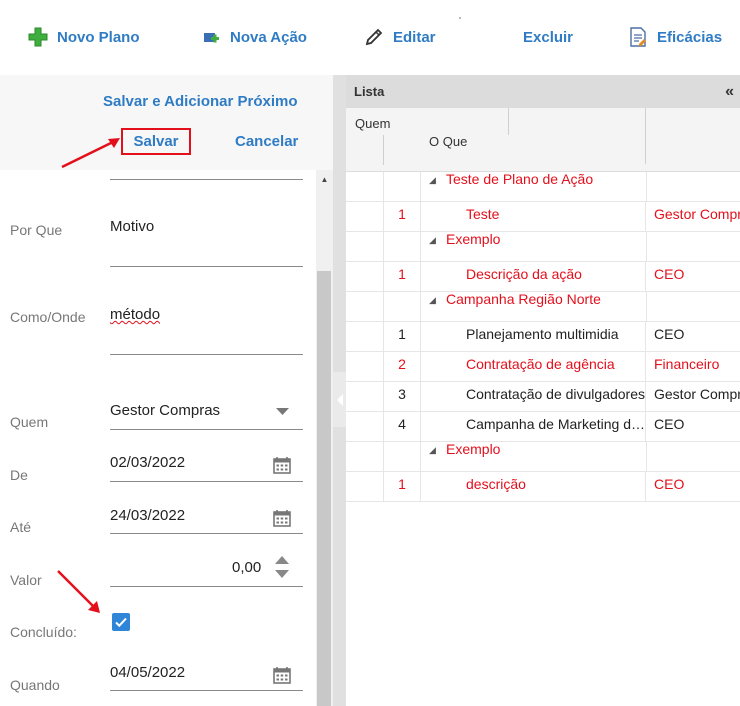 The width and height of the screenshot is (740, 706). Describe the element at coordinates (324, 179) in the screenshot. I see `scroll-up-arrow-icon: ▲` at that location.